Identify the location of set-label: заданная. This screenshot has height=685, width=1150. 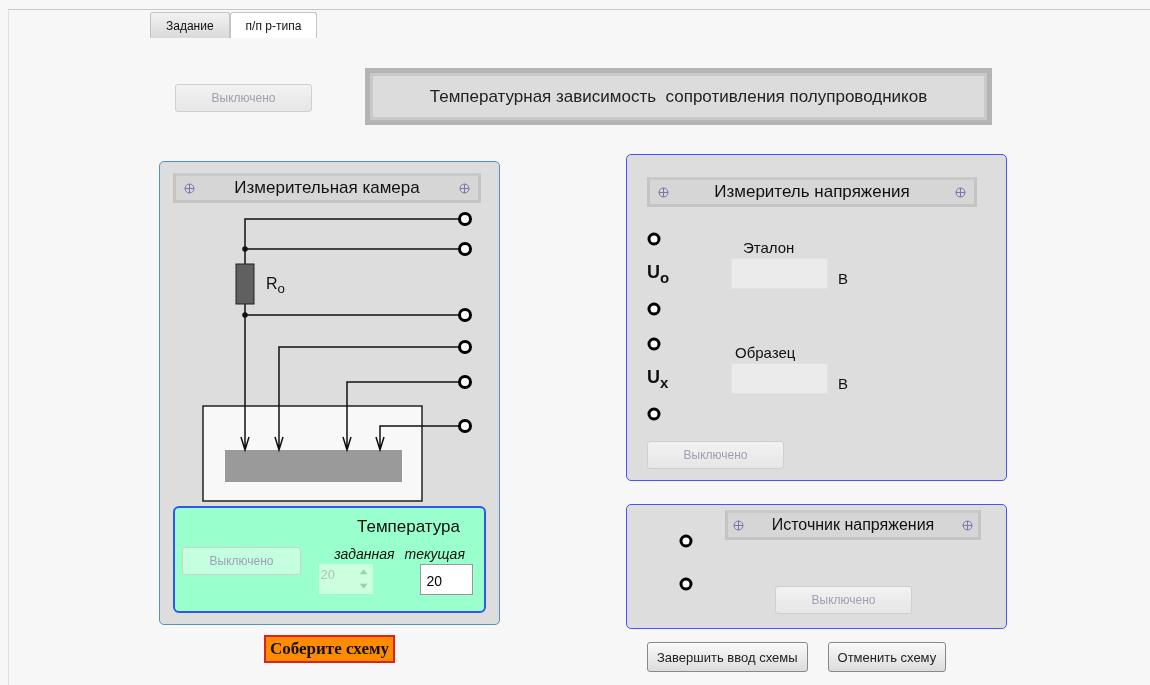
(364, 554).